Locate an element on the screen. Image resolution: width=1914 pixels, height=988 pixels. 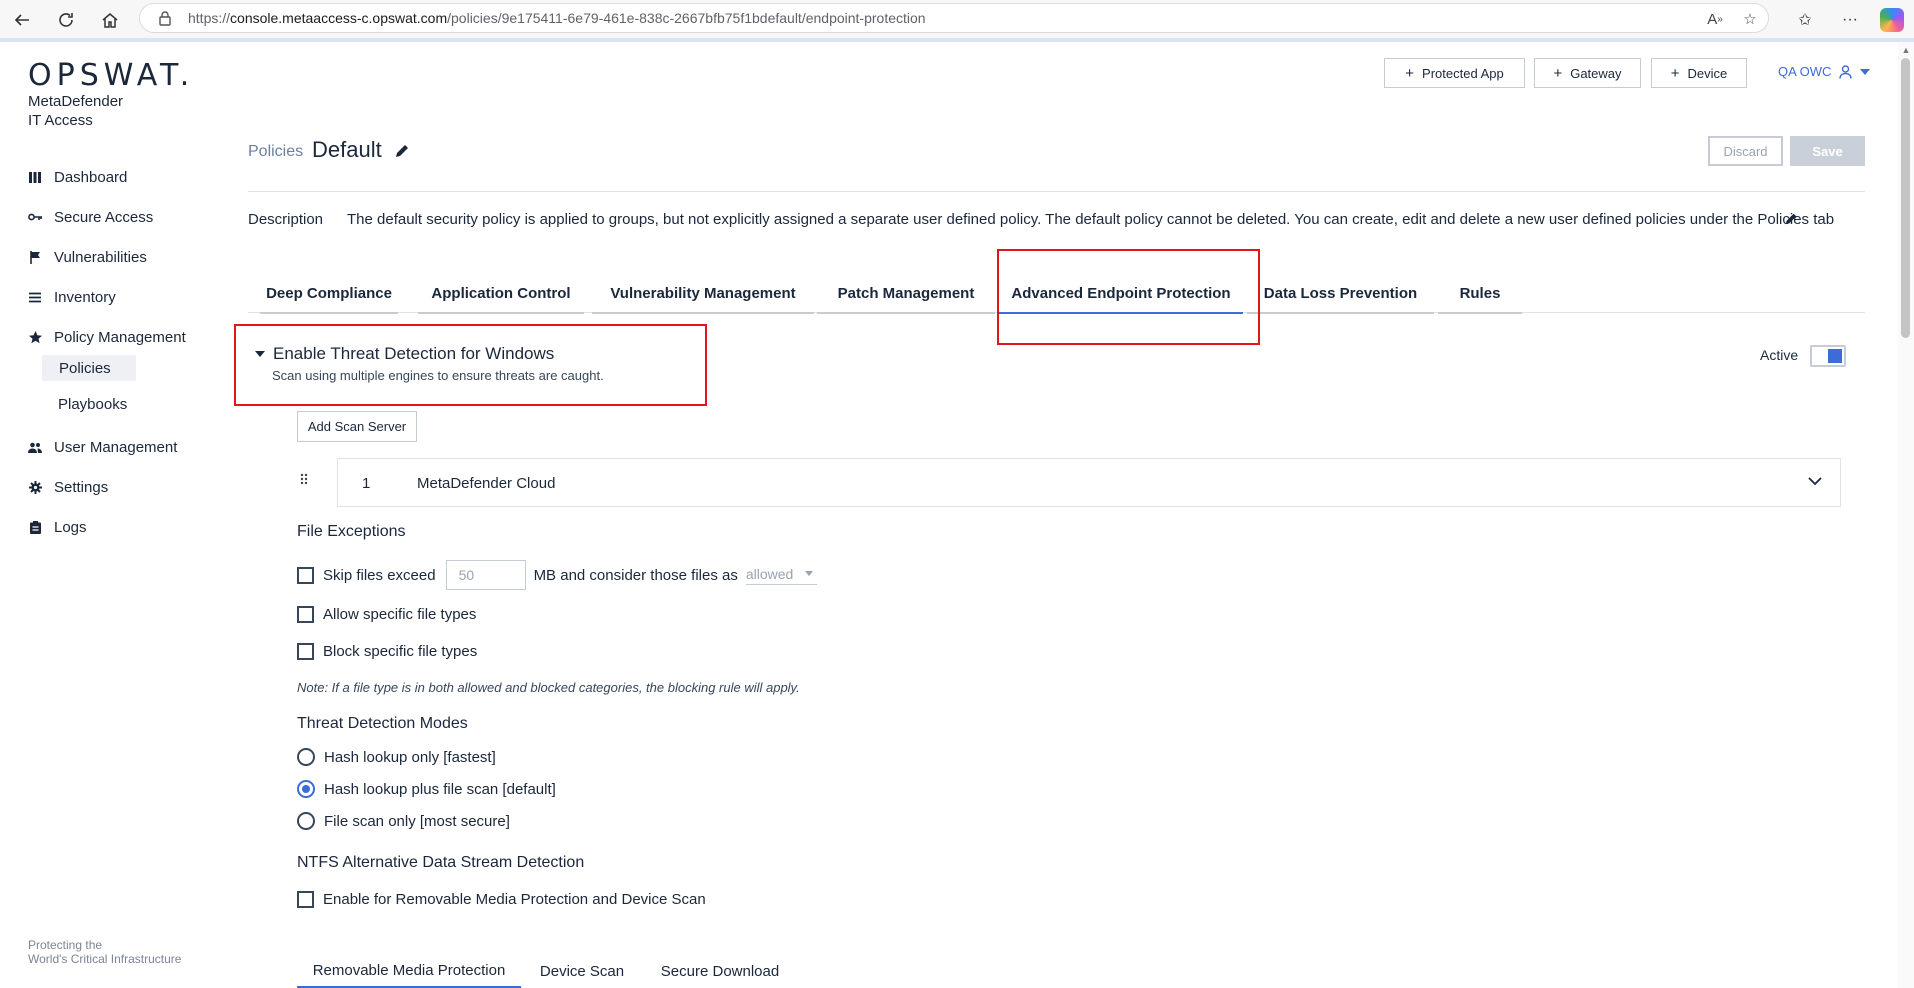
sidebar-item-secure-access: Secure Access is located at coordinates (90, 217).